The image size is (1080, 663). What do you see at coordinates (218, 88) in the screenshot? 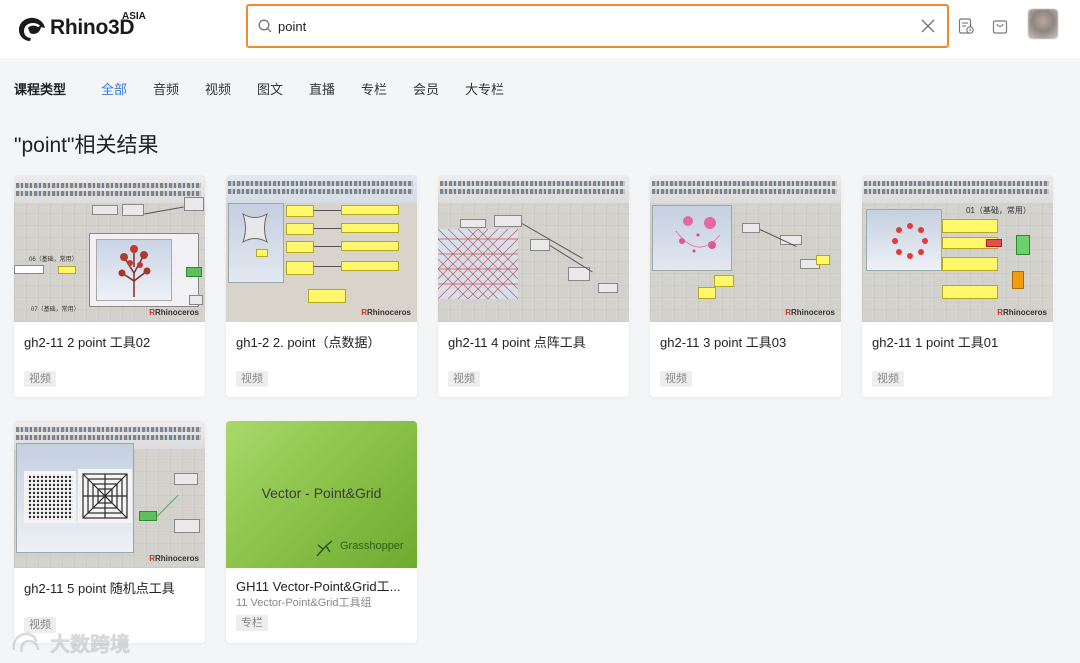
I see `tab-video: 视频` at bounding box center [218, 88].